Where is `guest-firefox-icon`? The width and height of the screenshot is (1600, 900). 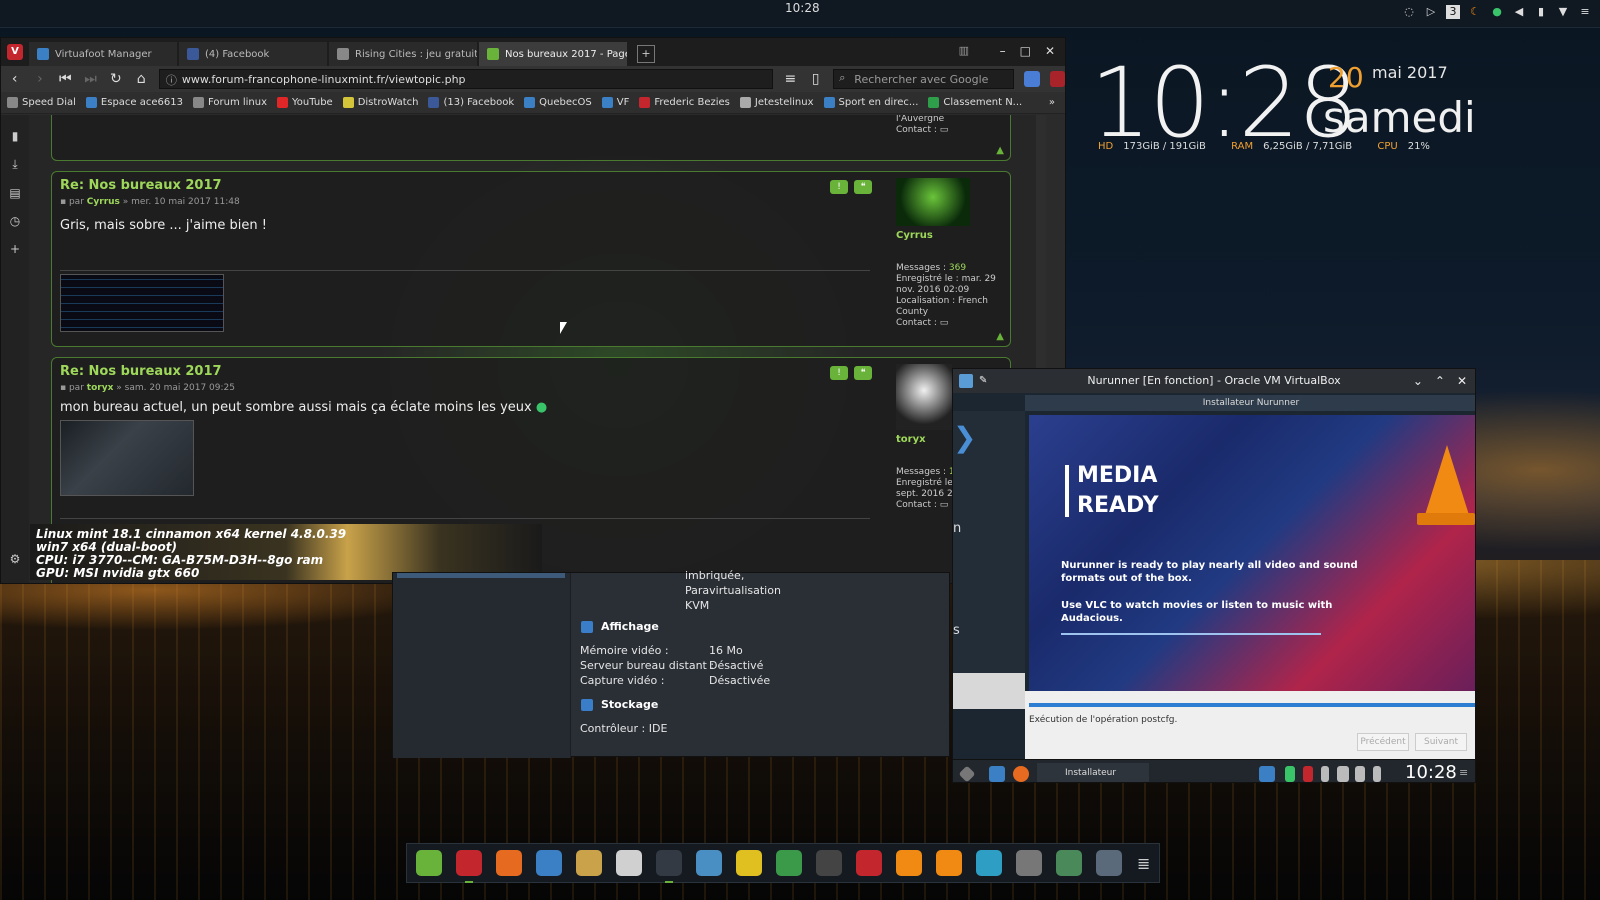 guest-firefox-icon is located at coordinates (1021, 774).